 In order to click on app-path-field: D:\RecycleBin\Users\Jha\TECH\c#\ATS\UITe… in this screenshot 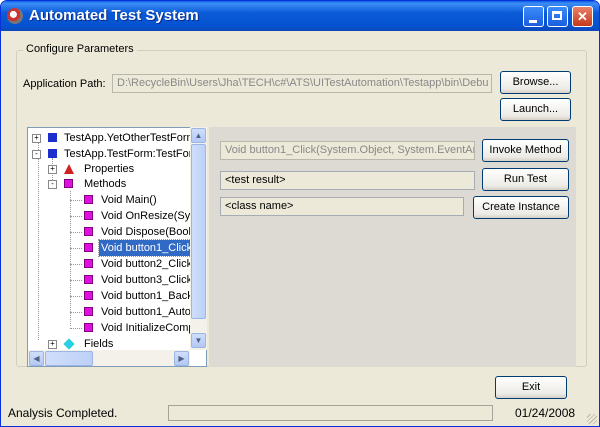, I will do `click(302, 83)`.